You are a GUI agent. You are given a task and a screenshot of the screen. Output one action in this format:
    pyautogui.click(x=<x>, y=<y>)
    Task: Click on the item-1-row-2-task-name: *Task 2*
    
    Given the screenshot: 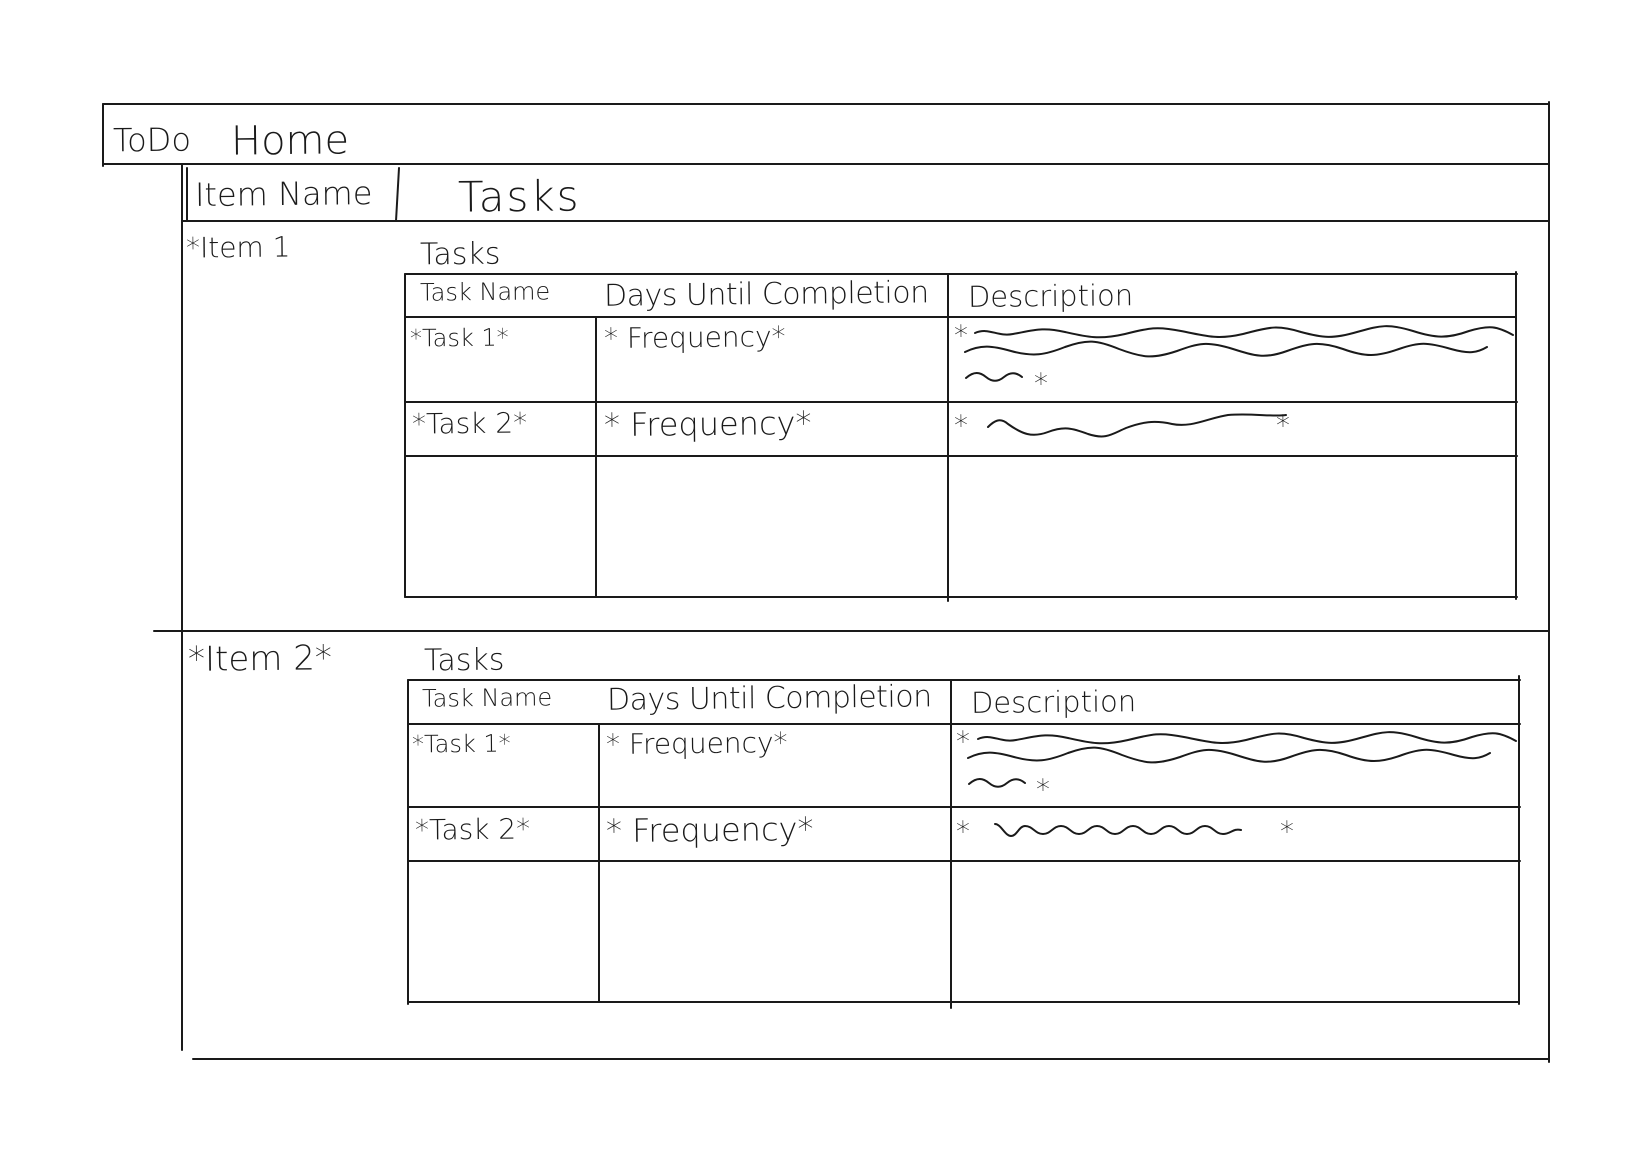 What is the action you would take?
    pyautogui.click(x=469, y=423)
    